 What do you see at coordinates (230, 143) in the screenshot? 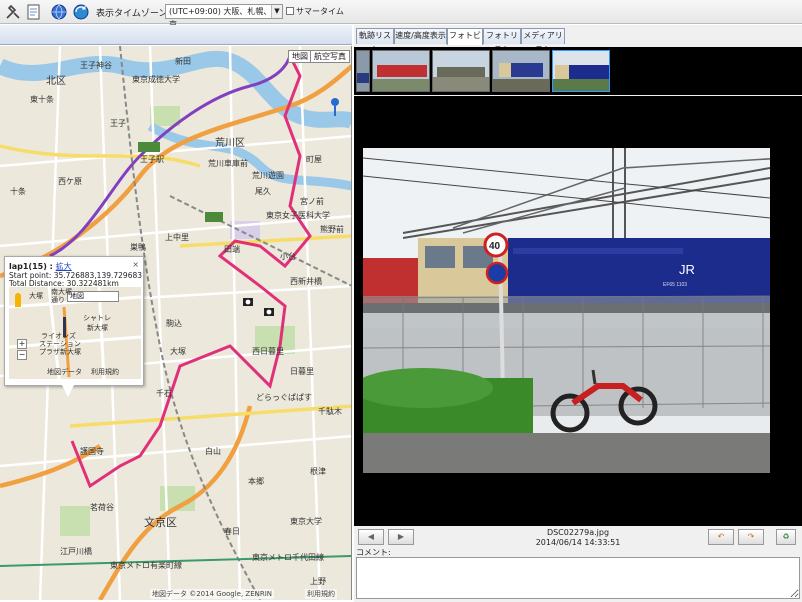
I see `map-label: 荒川区` at bounding box center [230, 143].